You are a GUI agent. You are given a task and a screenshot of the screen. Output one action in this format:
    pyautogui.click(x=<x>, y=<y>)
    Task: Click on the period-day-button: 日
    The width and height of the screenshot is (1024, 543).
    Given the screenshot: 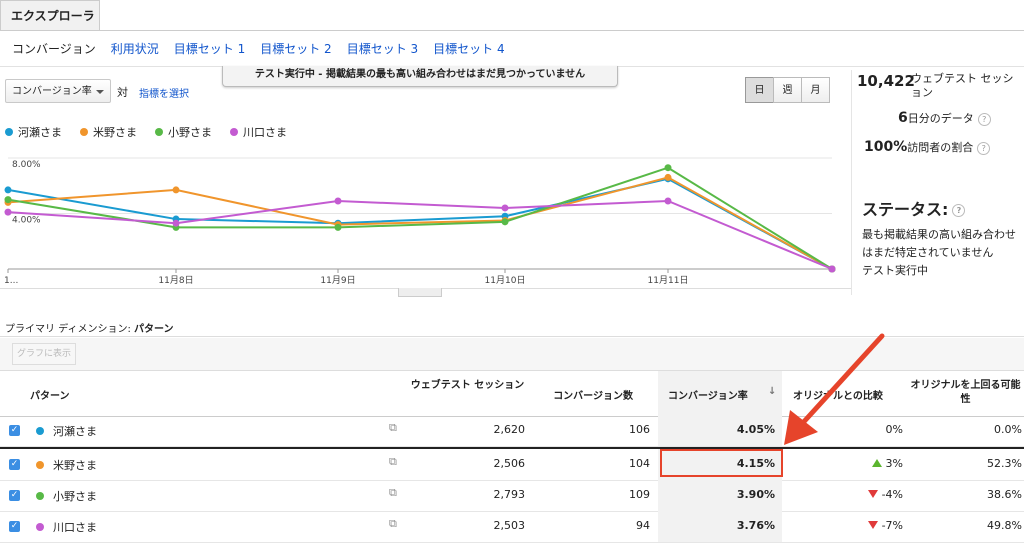 What is the action you would take?
    pyautogui.click(x=759, y=90)
    